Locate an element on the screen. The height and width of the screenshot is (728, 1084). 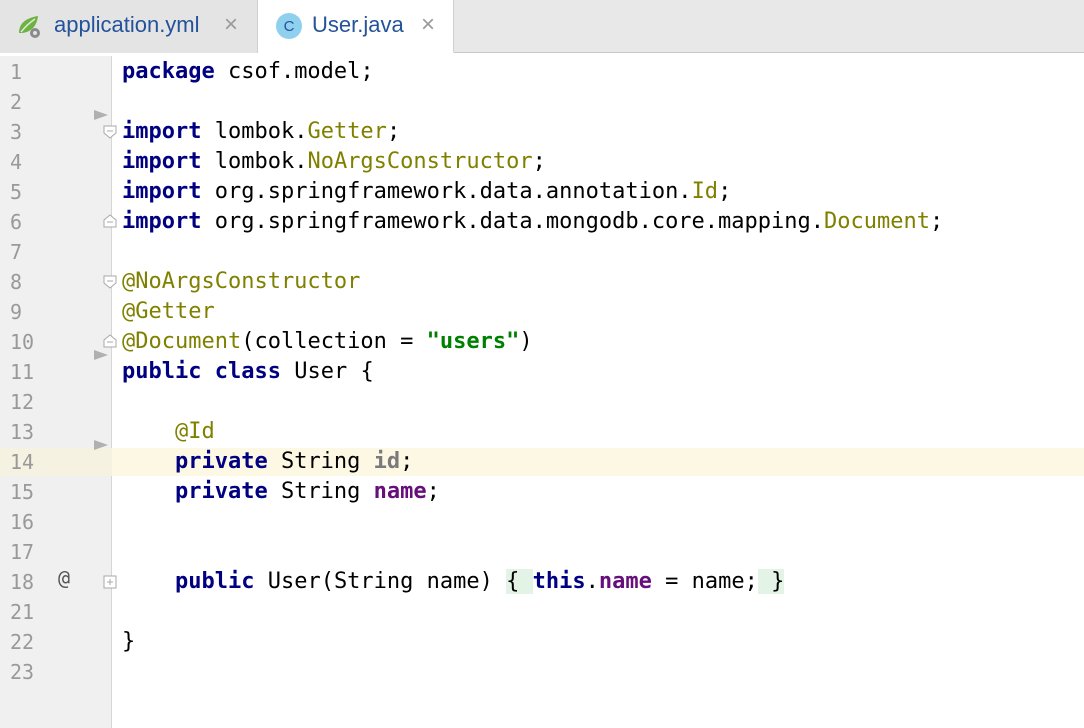
folded-brace: } is located at coordinates (771, 581).